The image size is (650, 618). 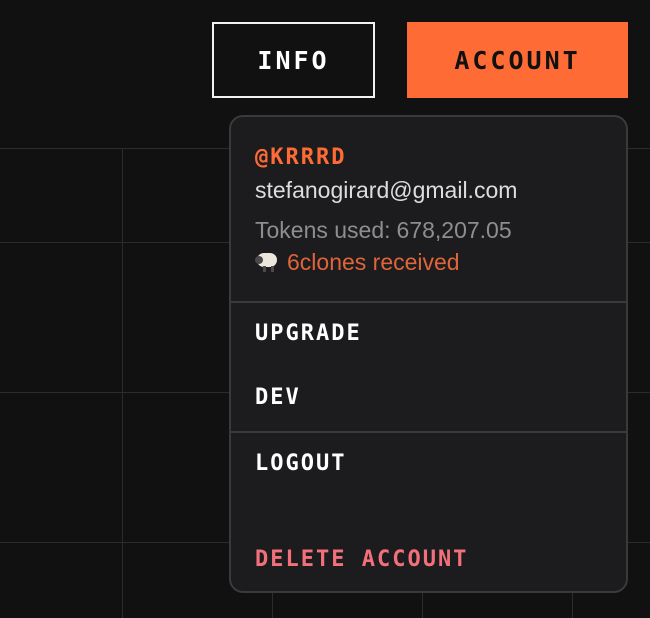 I want to click on clones-received: 6clones received, so click(x=440, y=262).